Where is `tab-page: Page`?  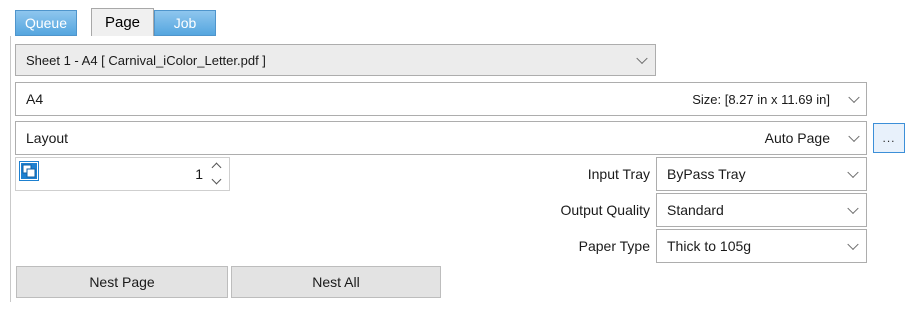
tab-page: Page is located at coordinates (122, 22).